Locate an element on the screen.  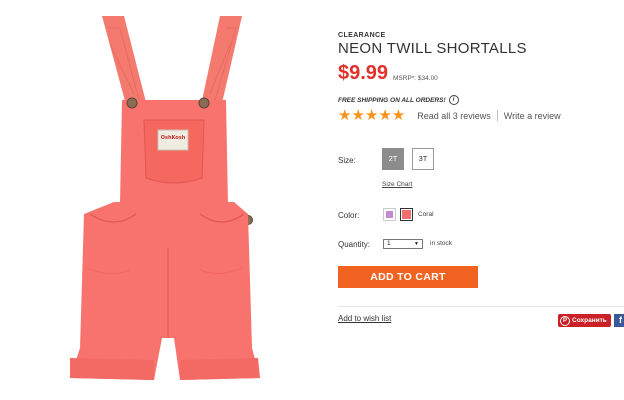
facebook-icon: f is located at coordinates (619, 320).